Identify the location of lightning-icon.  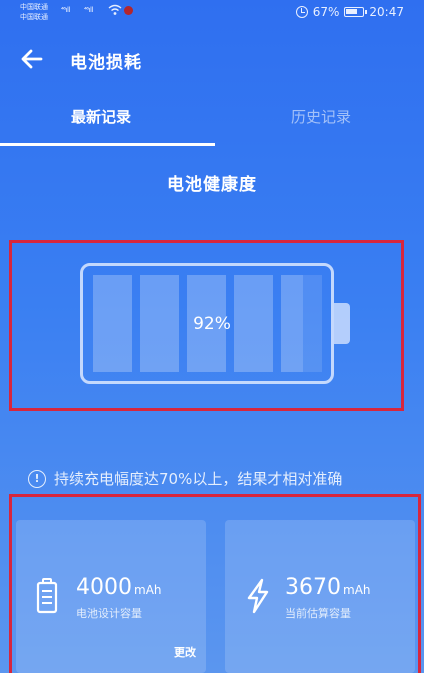
(258, 596).